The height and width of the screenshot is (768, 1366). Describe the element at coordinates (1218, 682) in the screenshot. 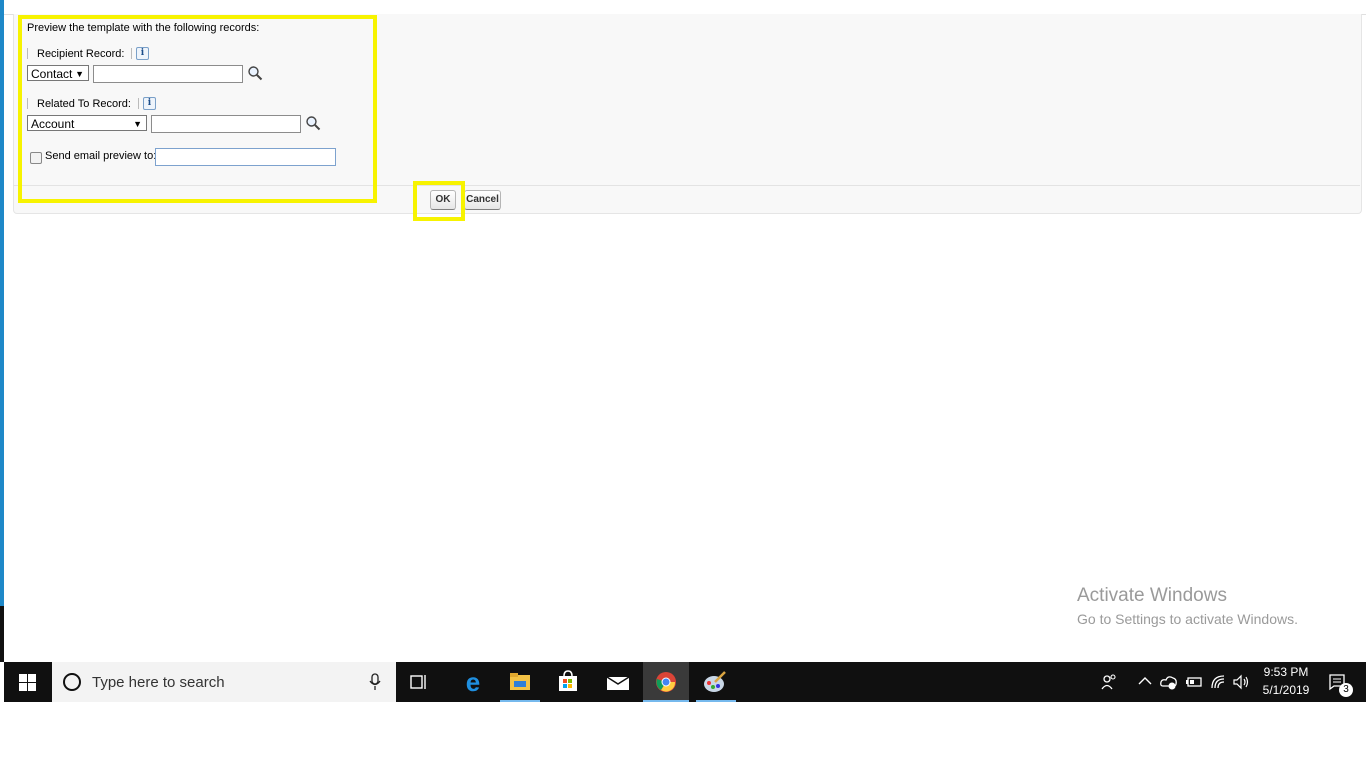

I see `wifi-icon` at that location.